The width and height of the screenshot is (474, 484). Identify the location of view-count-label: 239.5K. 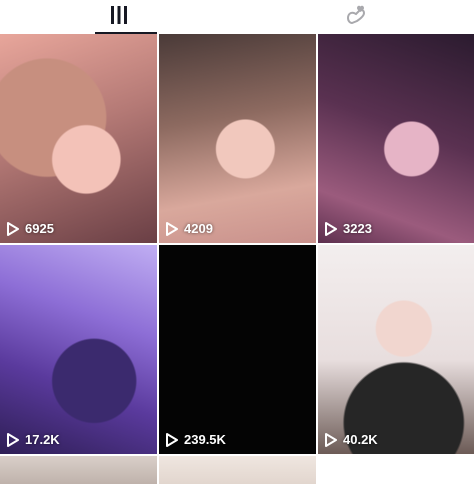
(205, 439).